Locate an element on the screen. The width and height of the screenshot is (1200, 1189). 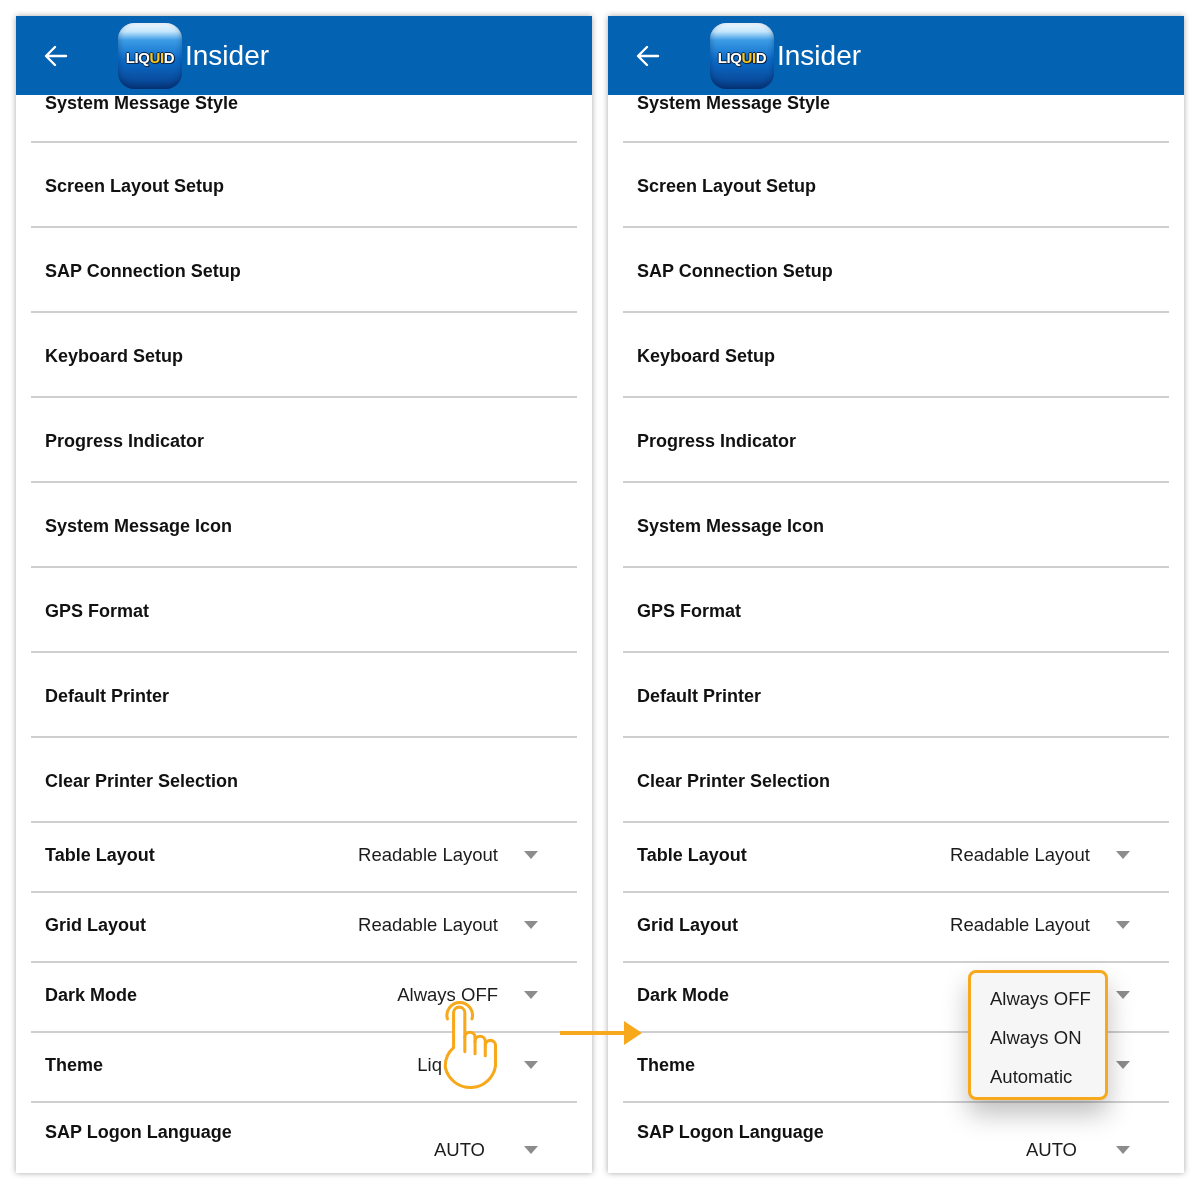
menu-item: Always ON is located at coordinates (1038, 1037).